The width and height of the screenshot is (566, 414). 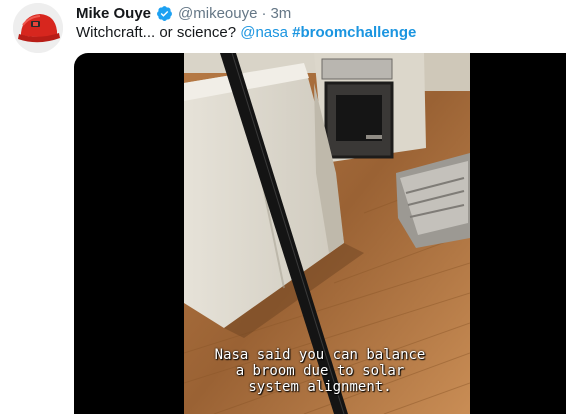 I want to click on tweet-header: Mike Ouye @mikeouye · 3m, so click(x=183, y=13).